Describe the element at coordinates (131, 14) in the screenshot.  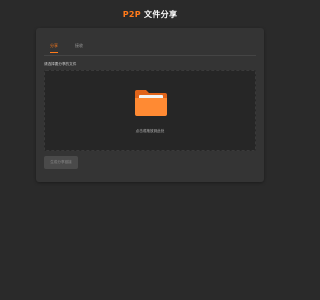
I see `app-title-accent: P2P` at that location.